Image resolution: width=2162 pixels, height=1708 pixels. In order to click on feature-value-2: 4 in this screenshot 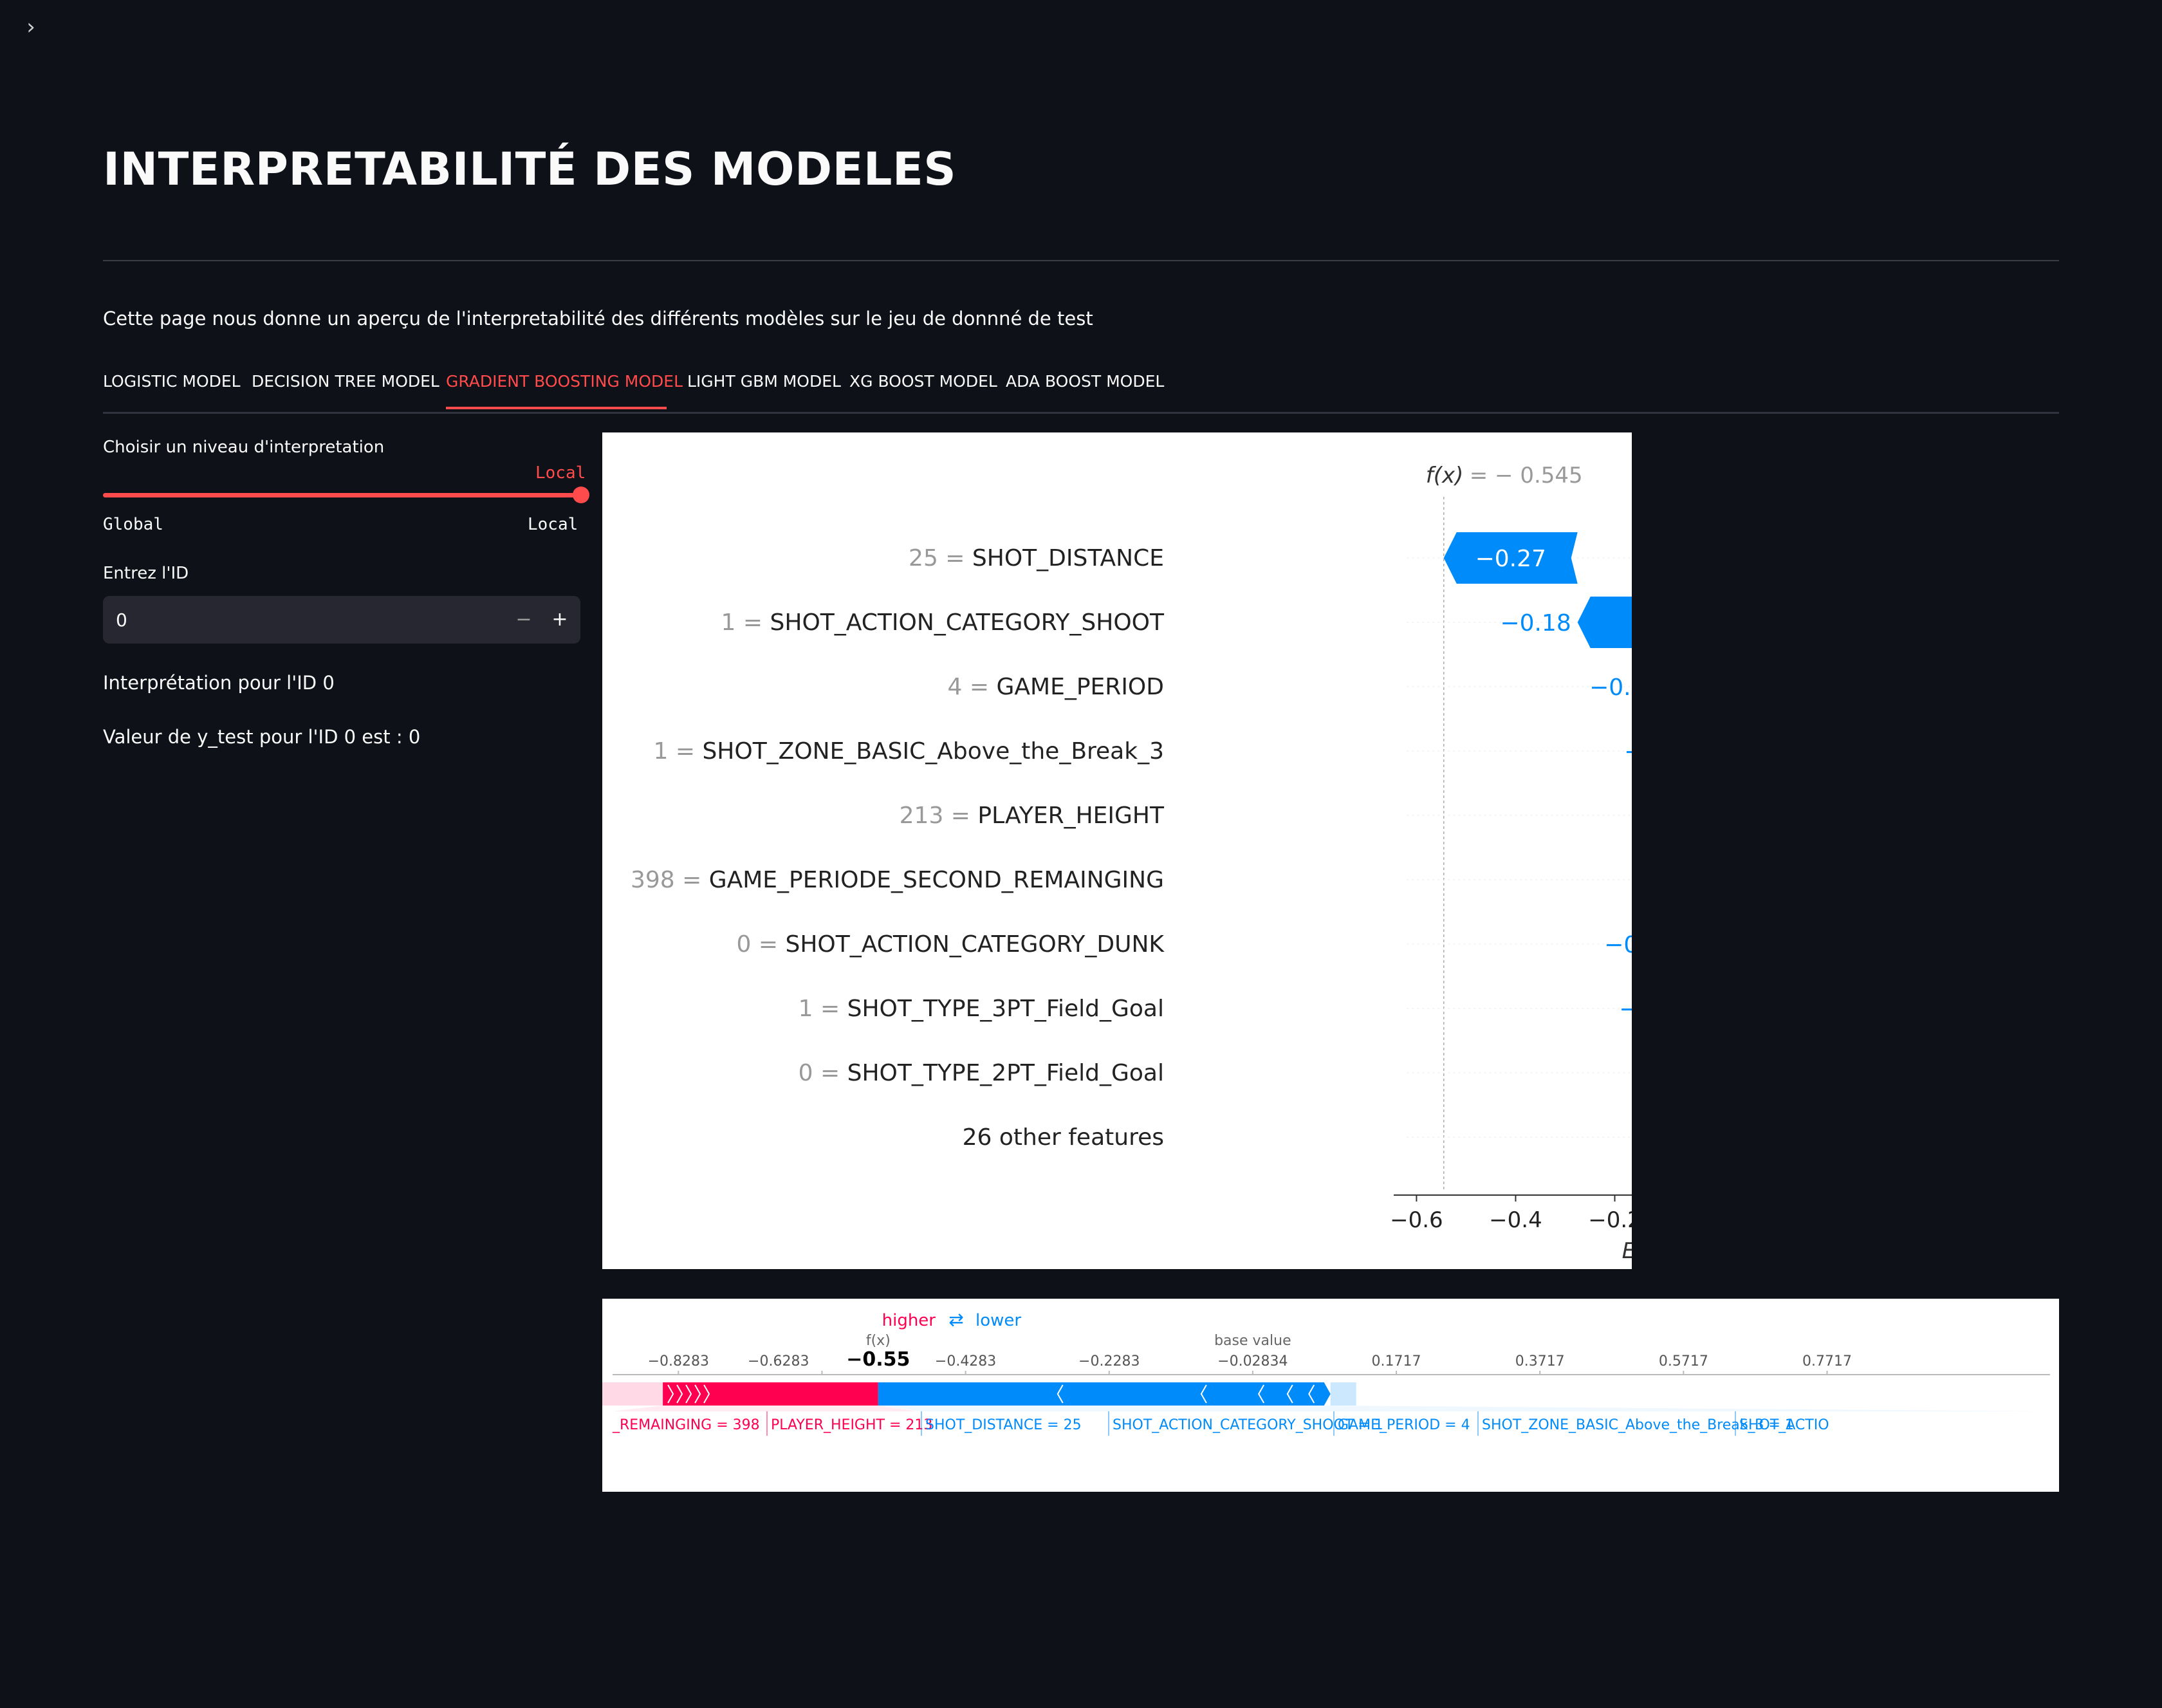, I will do `click(956, 687)`.